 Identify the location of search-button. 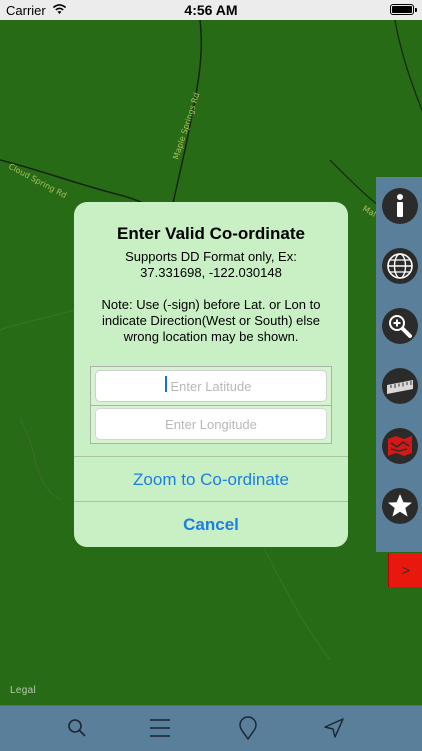
(77, 728).